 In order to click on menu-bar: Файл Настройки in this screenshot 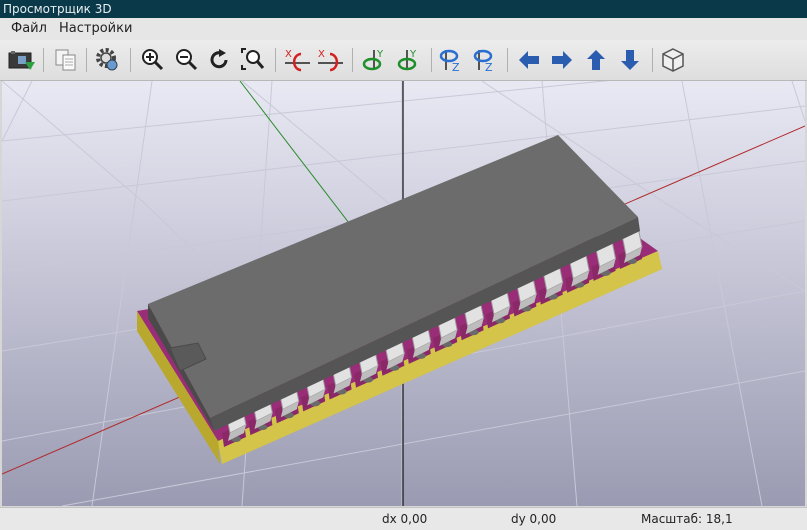, I will do `click(403, 29)`.